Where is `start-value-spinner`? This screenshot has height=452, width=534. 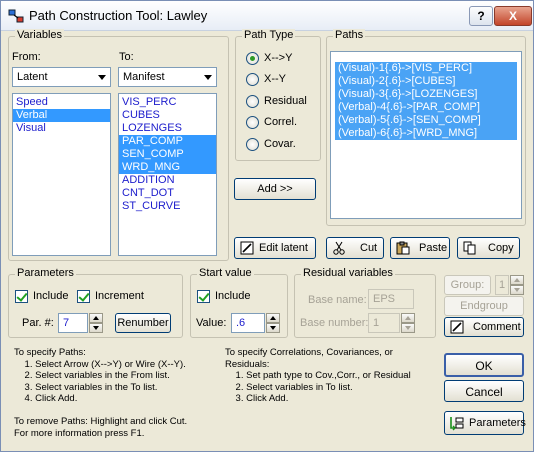
start-value-spinner is located at coordinates (273, 323).